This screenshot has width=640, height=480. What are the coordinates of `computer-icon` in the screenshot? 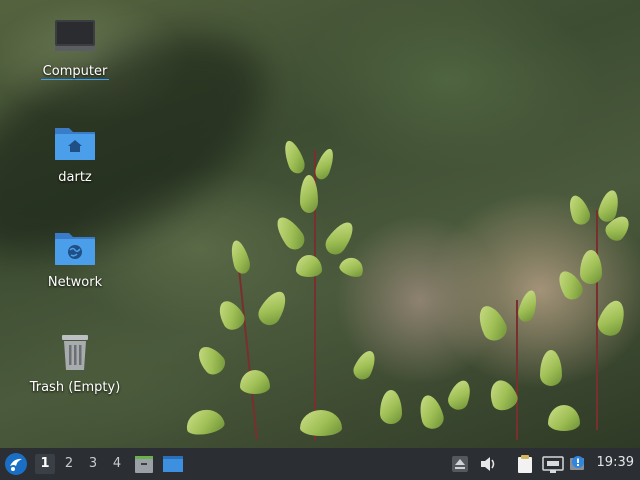 It's located at (75, 38).